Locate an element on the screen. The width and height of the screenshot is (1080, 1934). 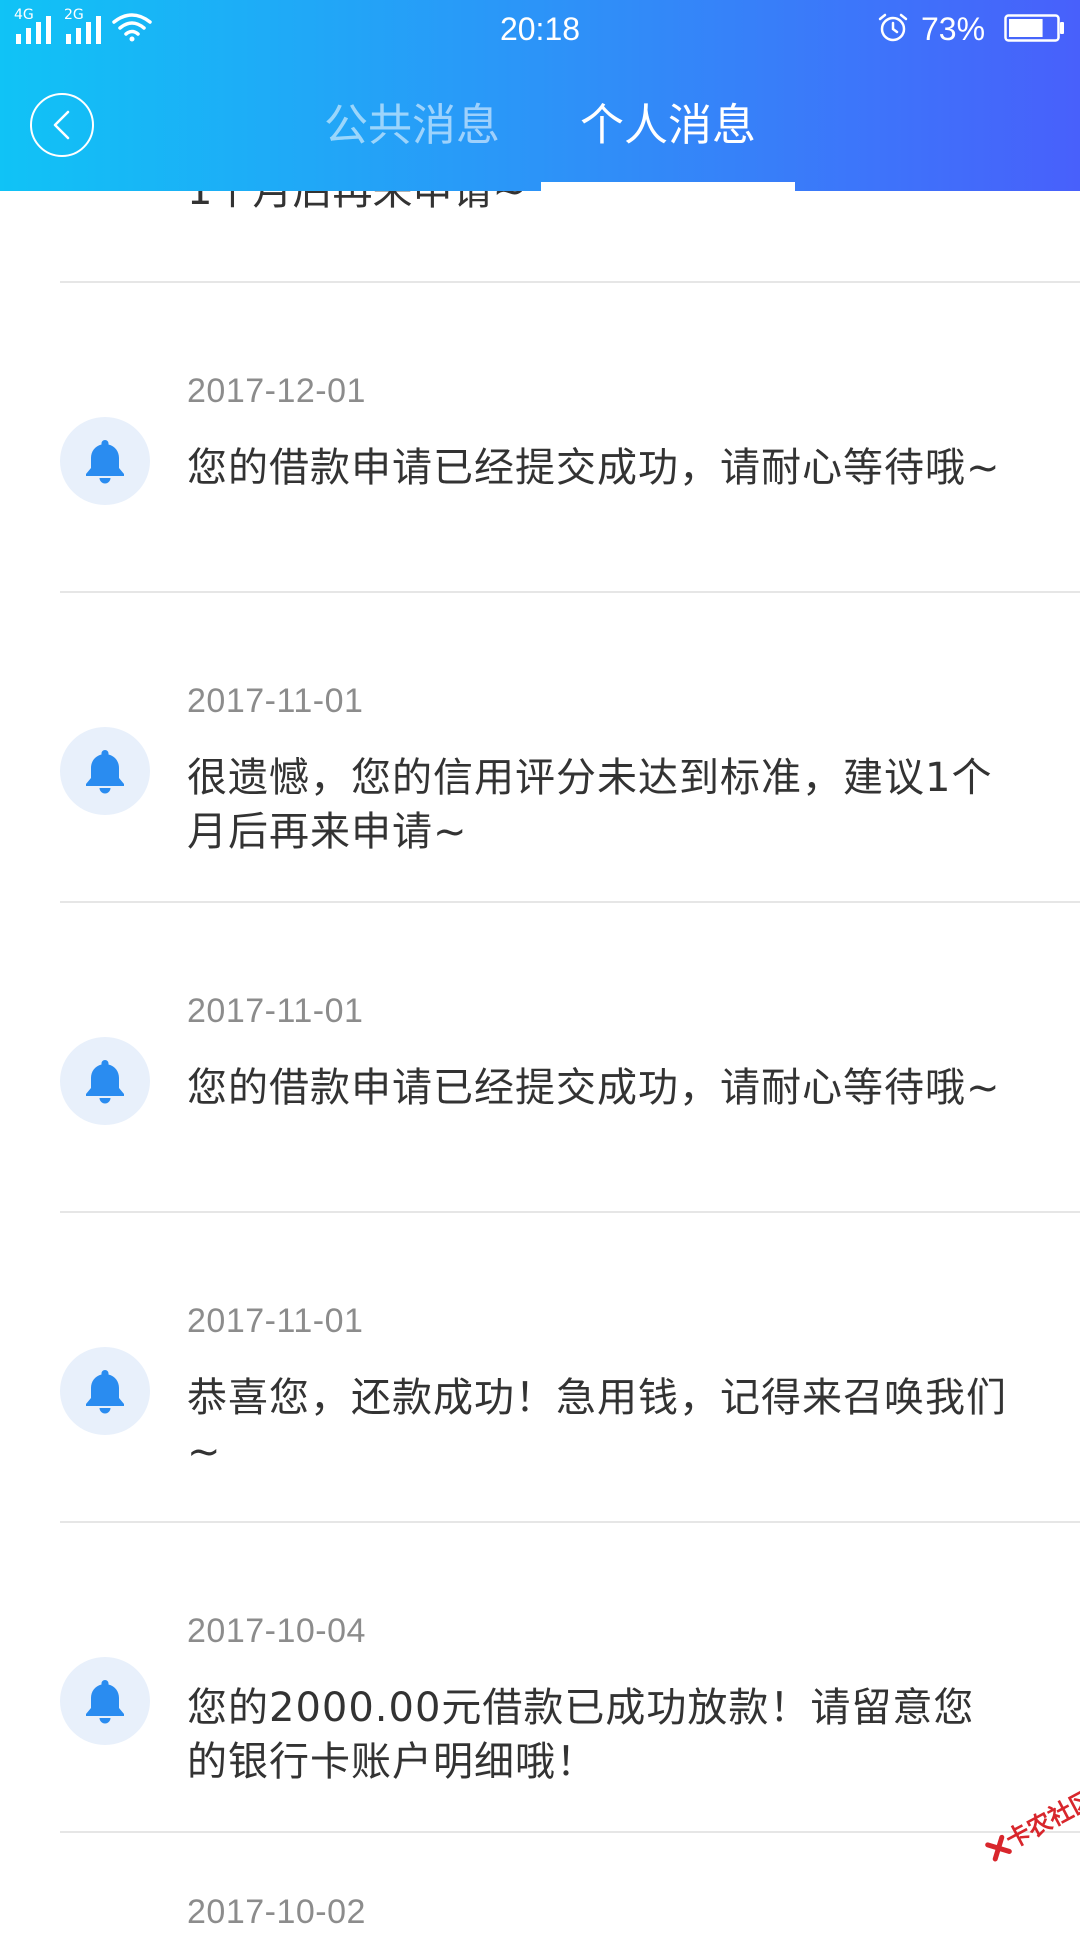
back-button is located at coordinates (62, 125).